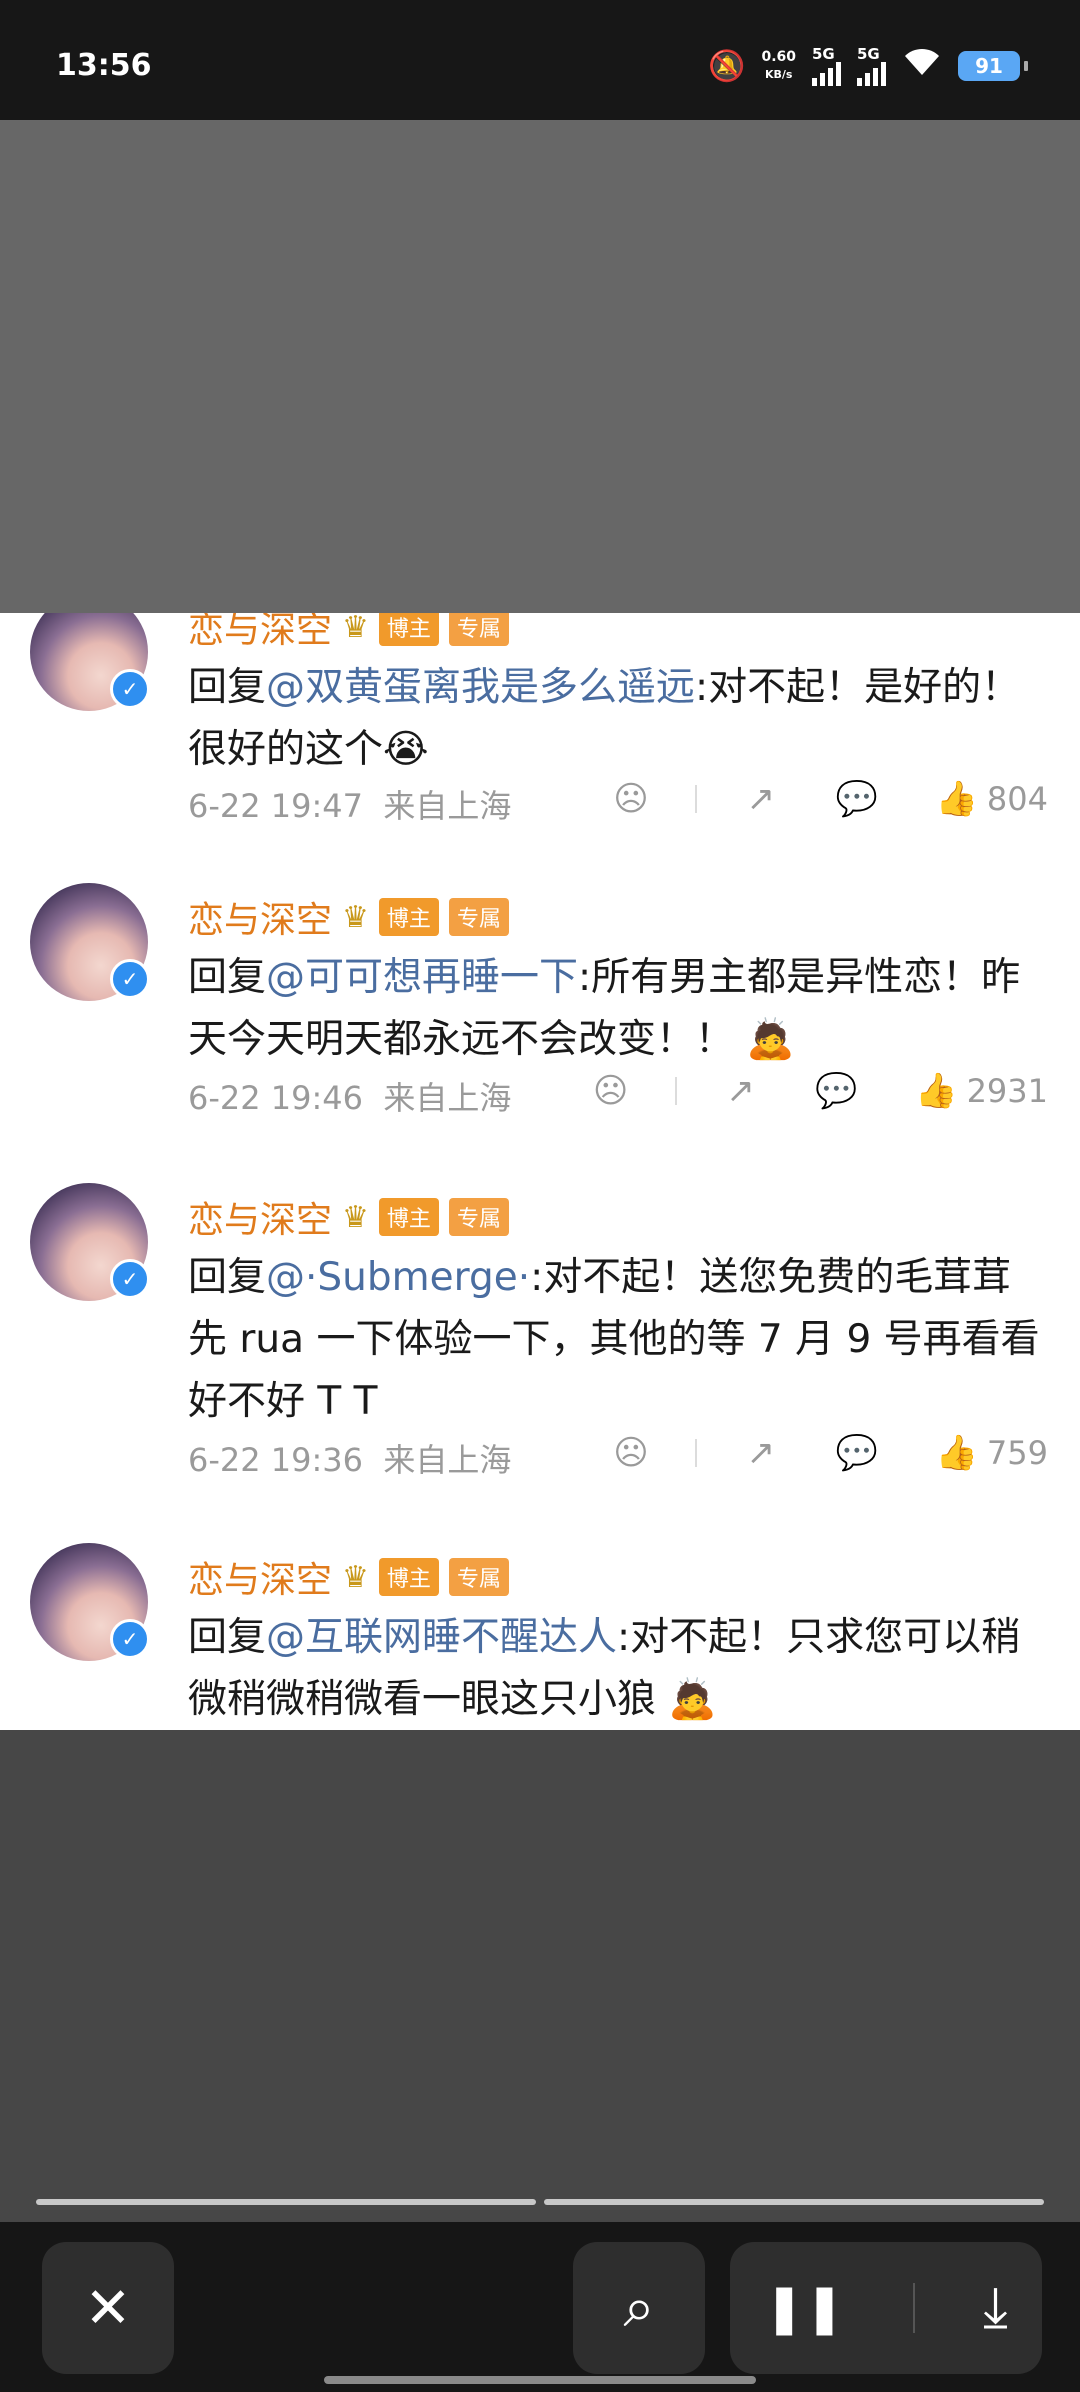 The height and width of the screenshot is (2392, 1080). Describe the element at coordinates (276, 806) in the screenshot. I see `comment-date: 6-22 19:47` at that location.